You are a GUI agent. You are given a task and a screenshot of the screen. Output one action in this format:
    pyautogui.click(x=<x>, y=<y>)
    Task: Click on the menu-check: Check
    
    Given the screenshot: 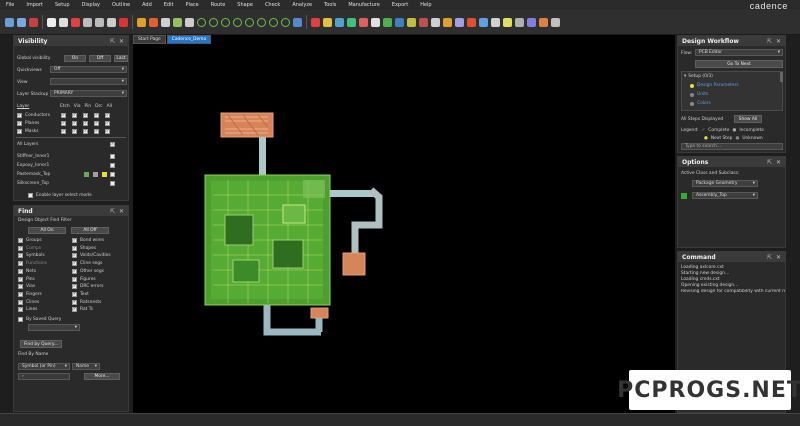 What is the action you would take?
    pyautogui.click(x=272, y=5)
    